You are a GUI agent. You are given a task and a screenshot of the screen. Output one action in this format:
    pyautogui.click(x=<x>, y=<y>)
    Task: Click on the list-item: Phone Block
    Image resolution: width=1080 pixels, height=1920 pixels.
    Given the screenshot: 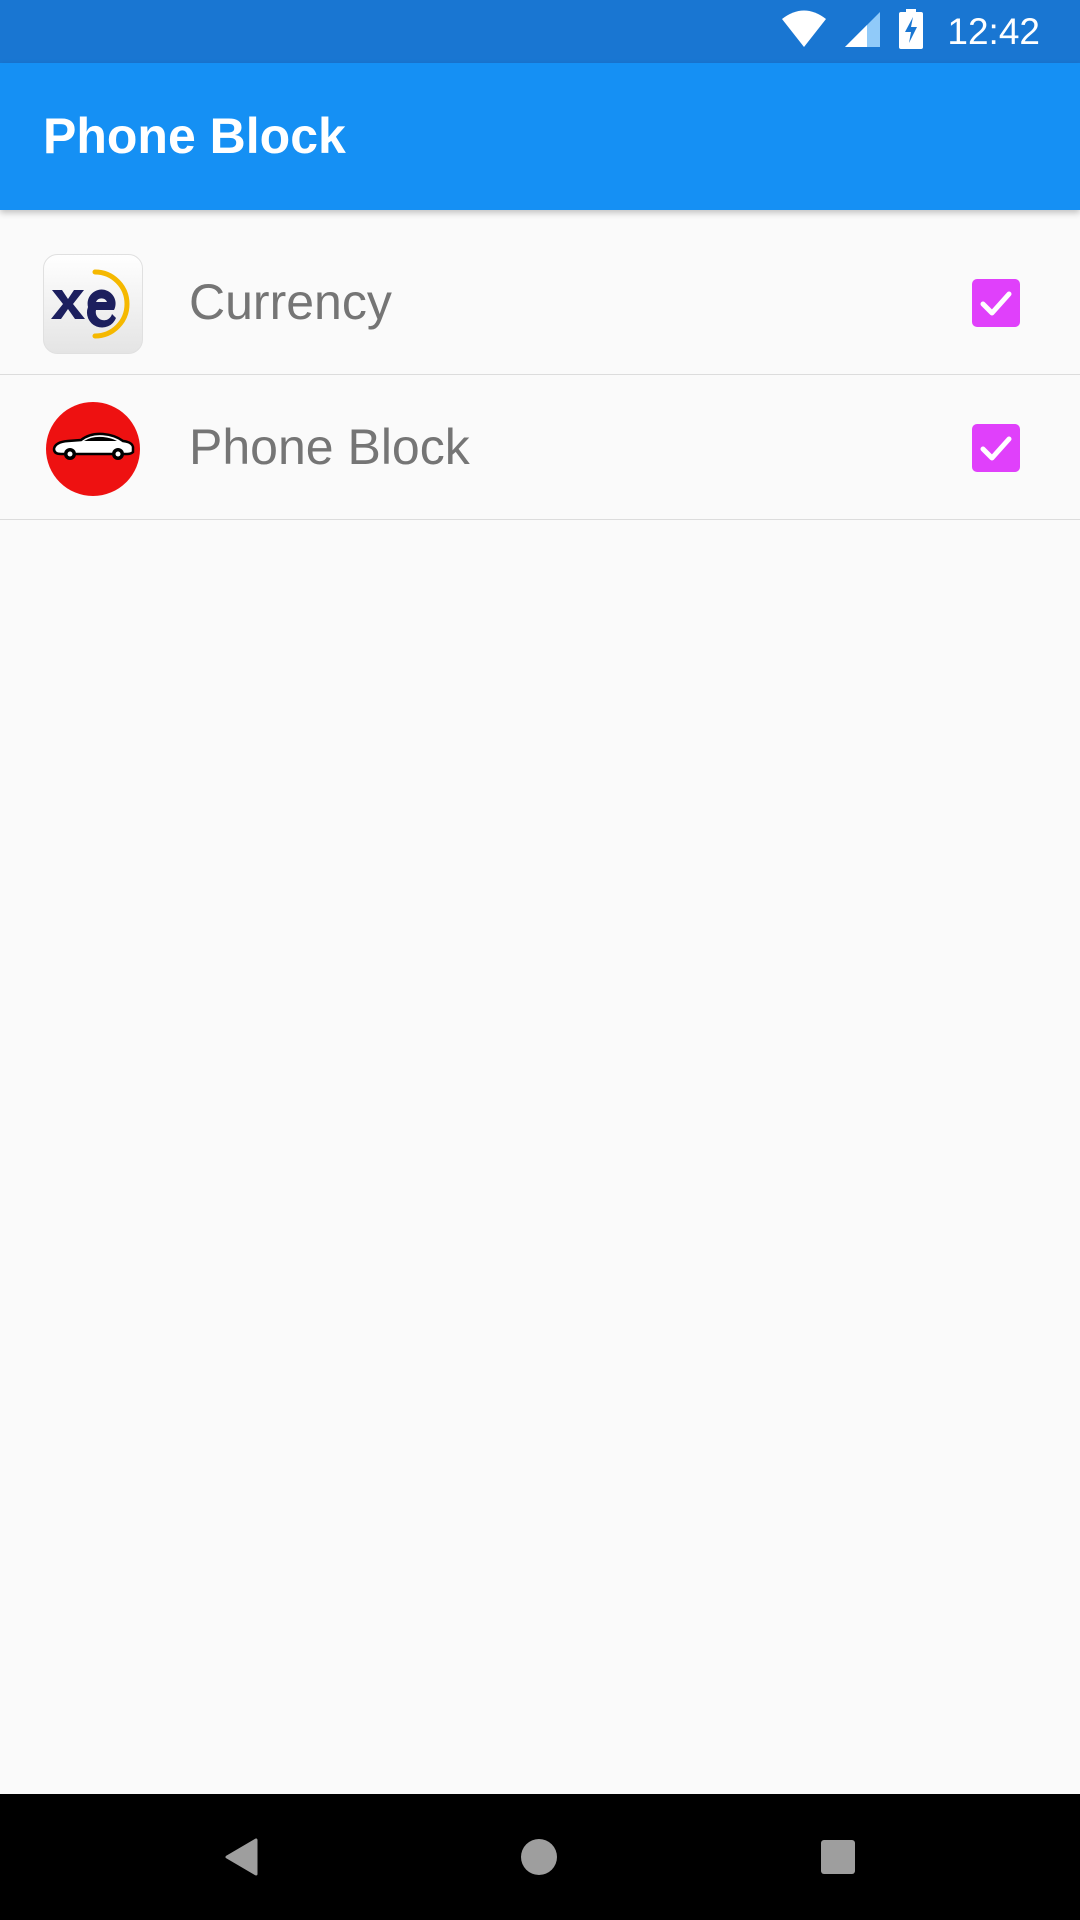 What is the action you would take?
    pyautogui.click(x=540, y=447)
    